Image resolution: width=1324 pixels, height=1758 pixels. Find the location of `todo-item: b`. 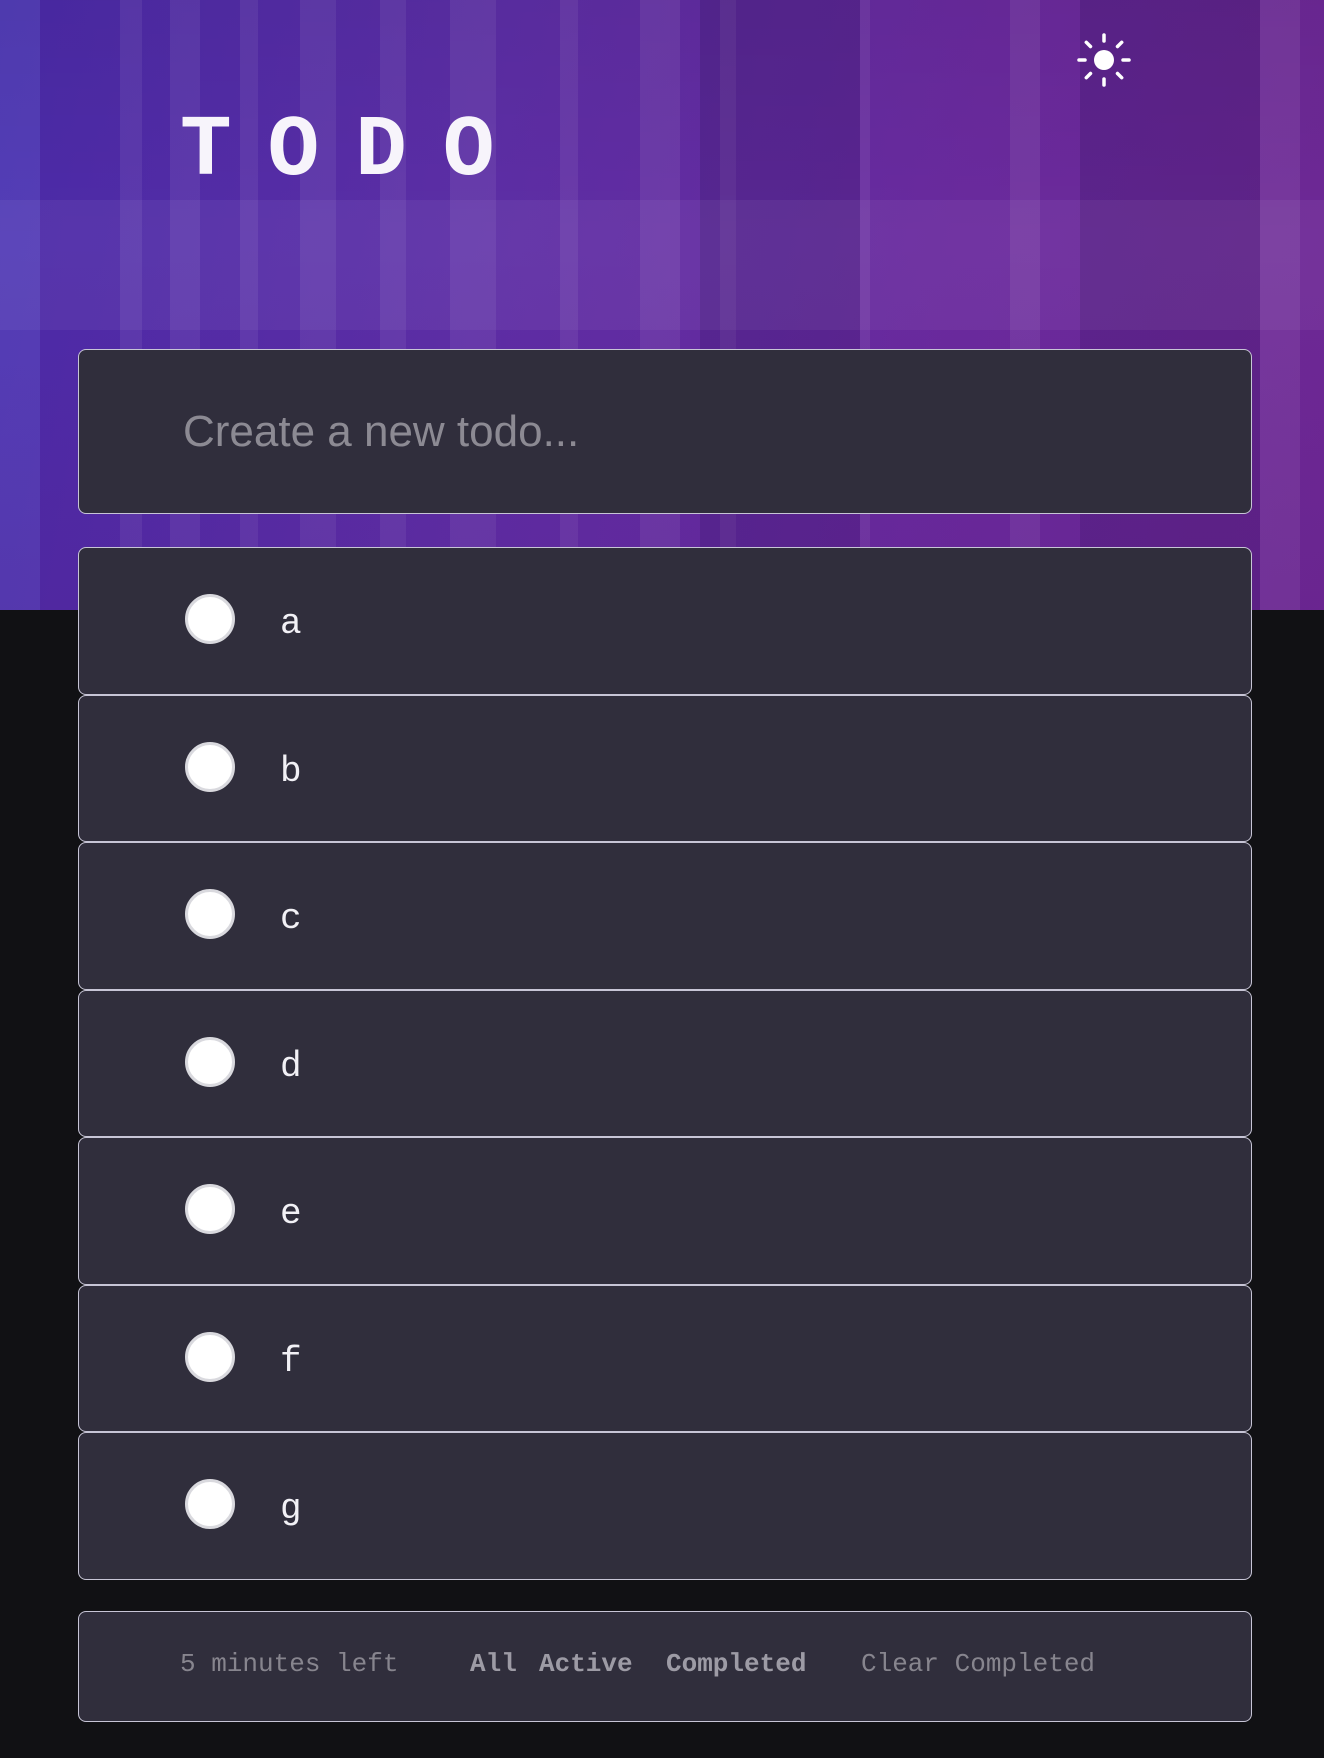

todo-item: b is located at coordinates (665, 768).